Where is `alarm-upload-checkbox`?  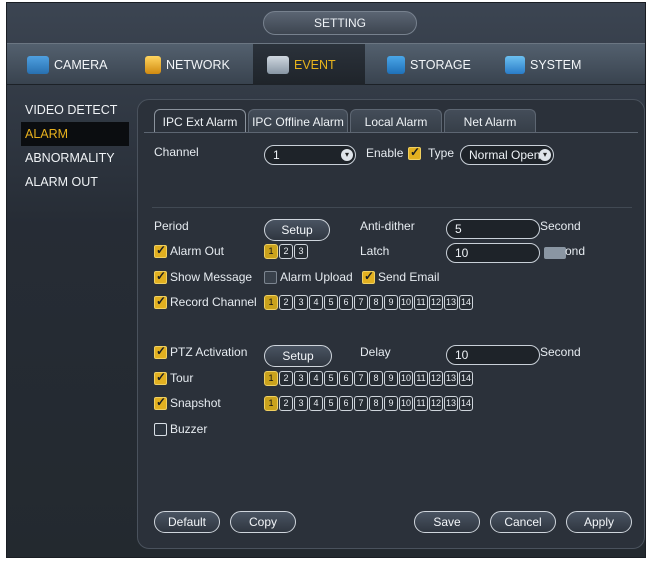 alarm-upload-checkbox is located at coordinates (270, 277).